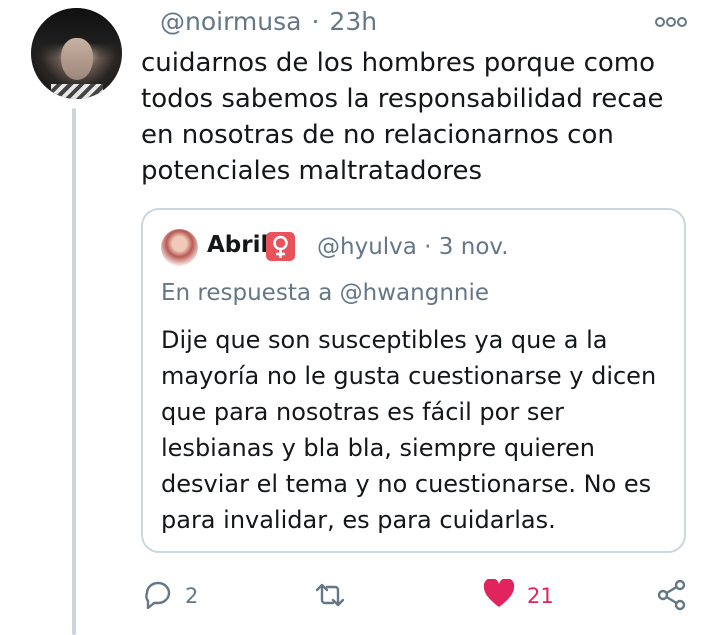  I want to click on reply-prefix: En respuesta a, so click(247, 293).